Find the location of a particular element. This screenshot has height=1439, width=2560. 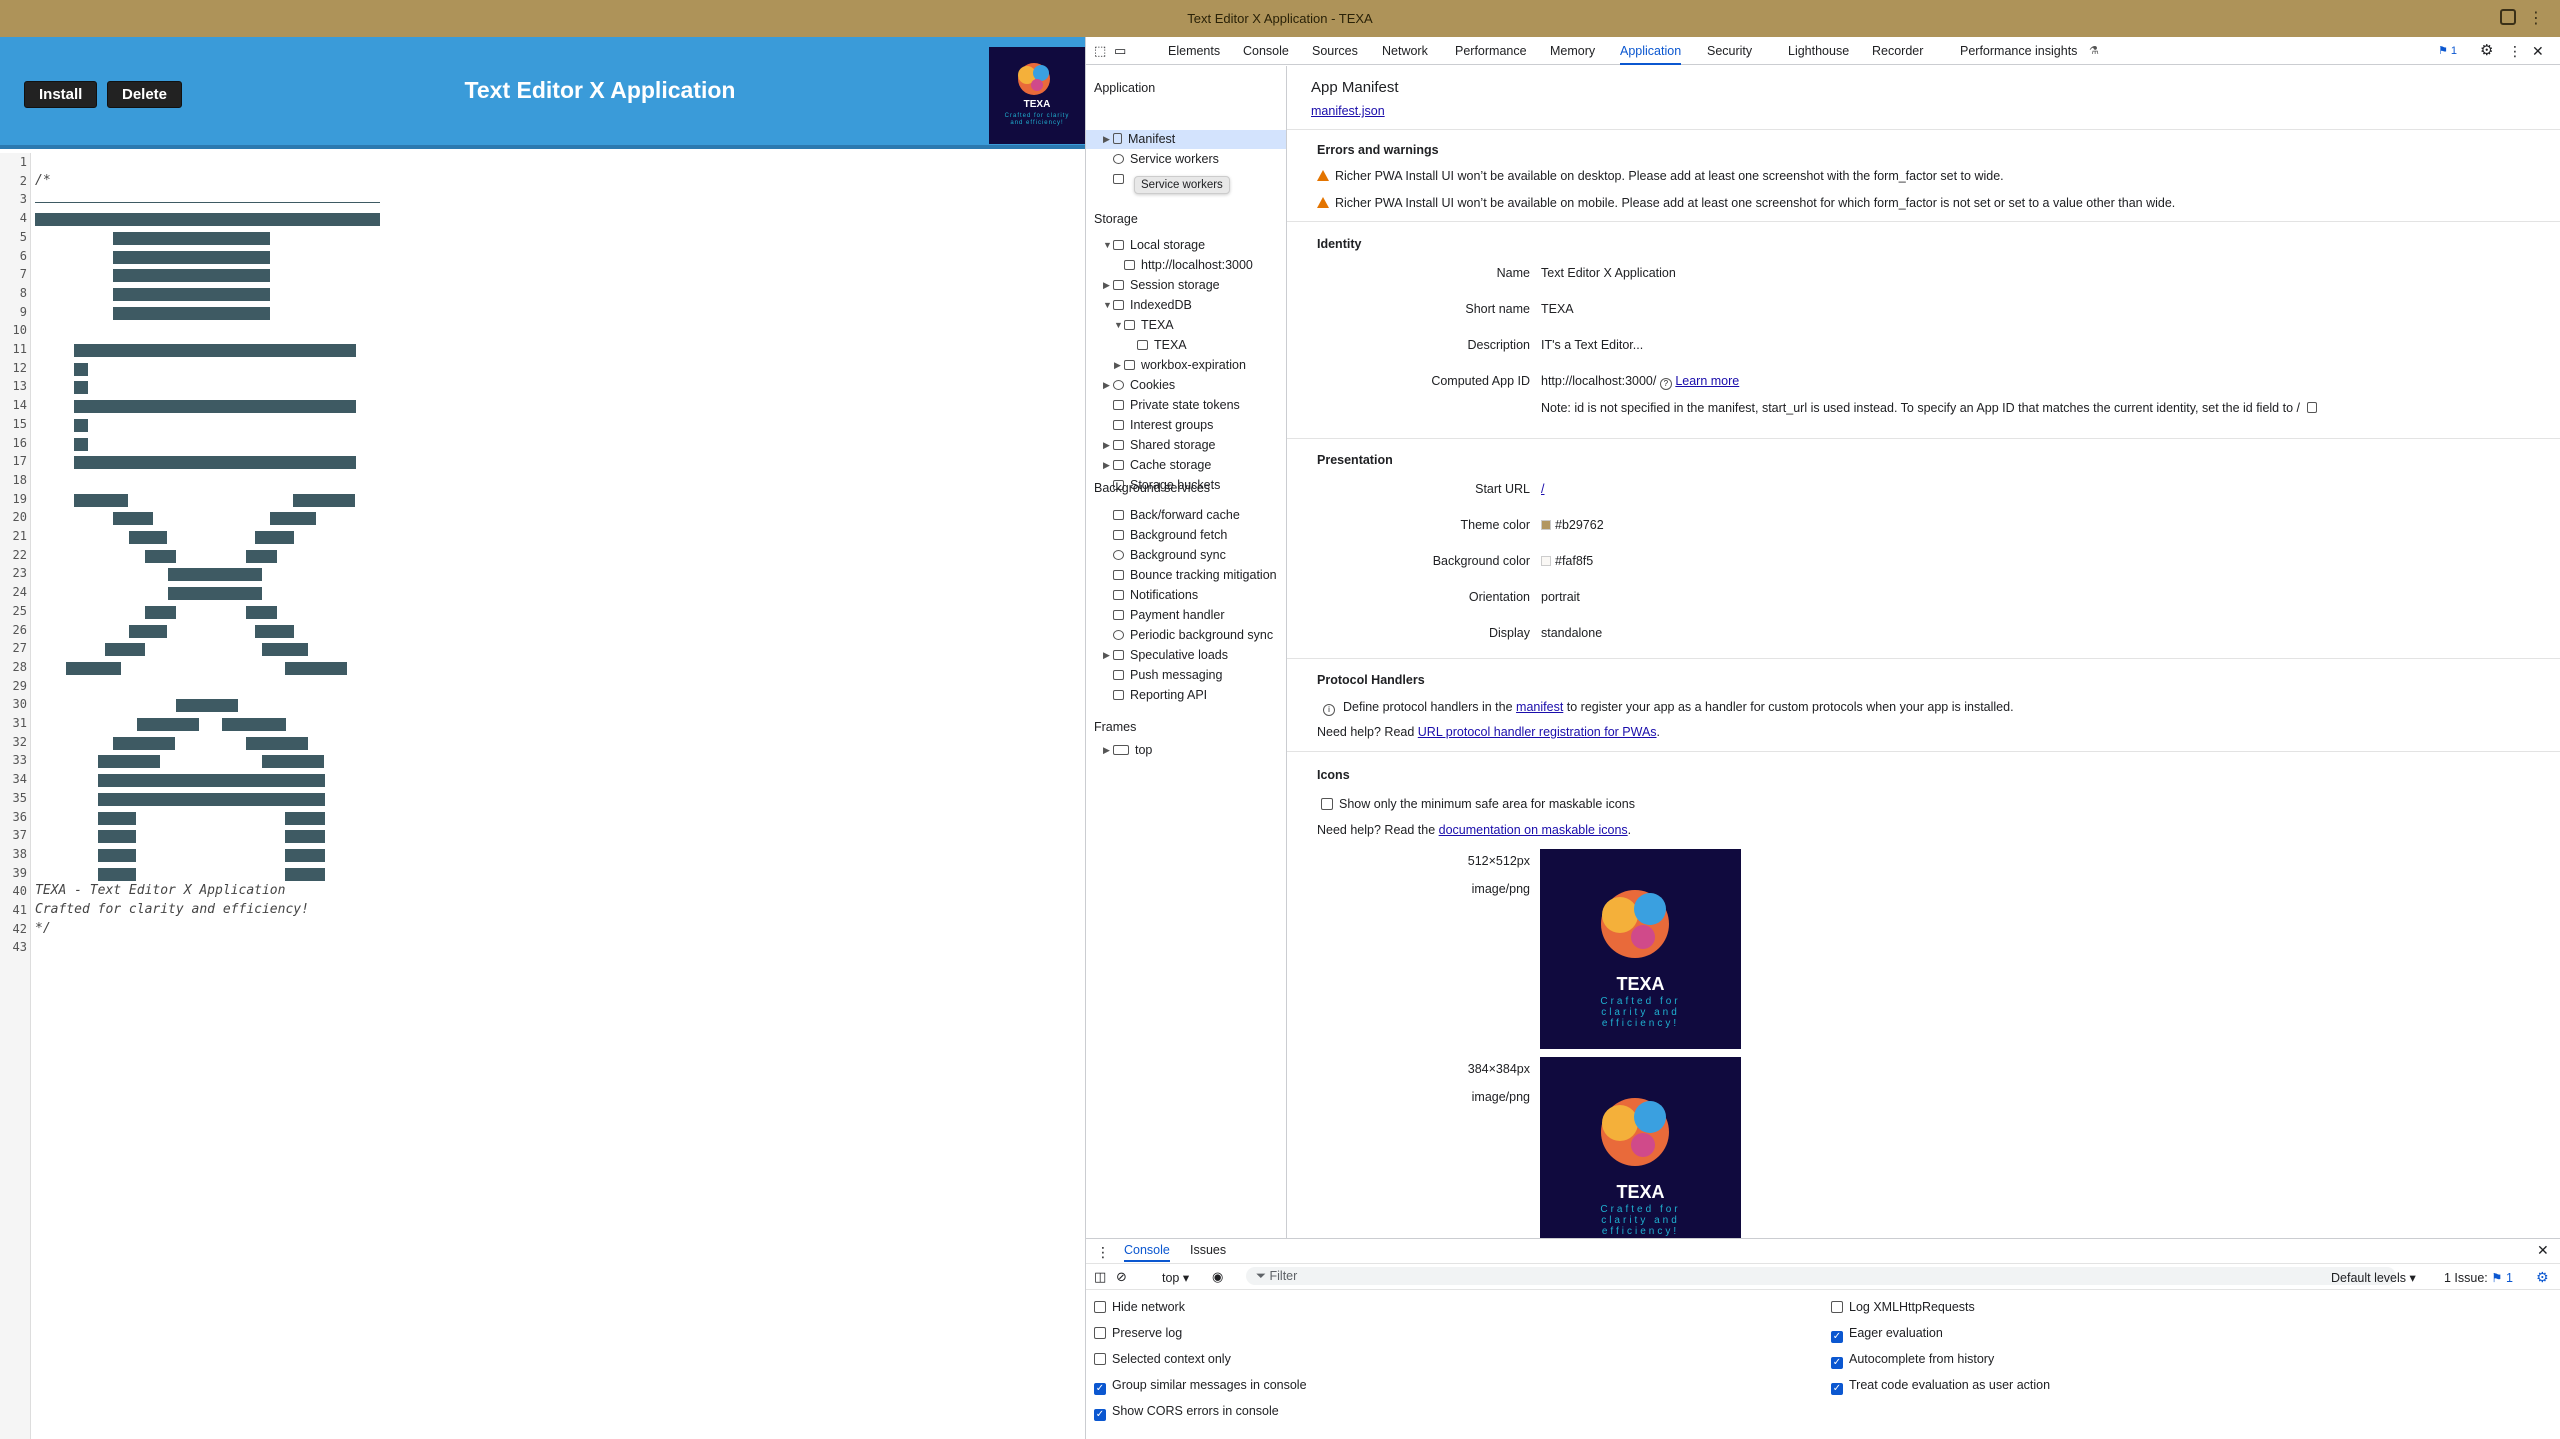

console-option: Preserve log is located at coordinates (1138, 1333).